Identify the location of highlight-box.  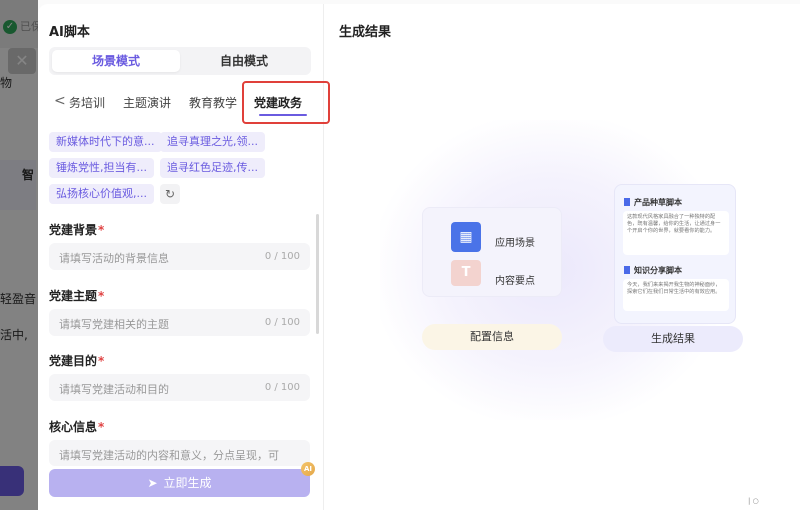
(286, 102).